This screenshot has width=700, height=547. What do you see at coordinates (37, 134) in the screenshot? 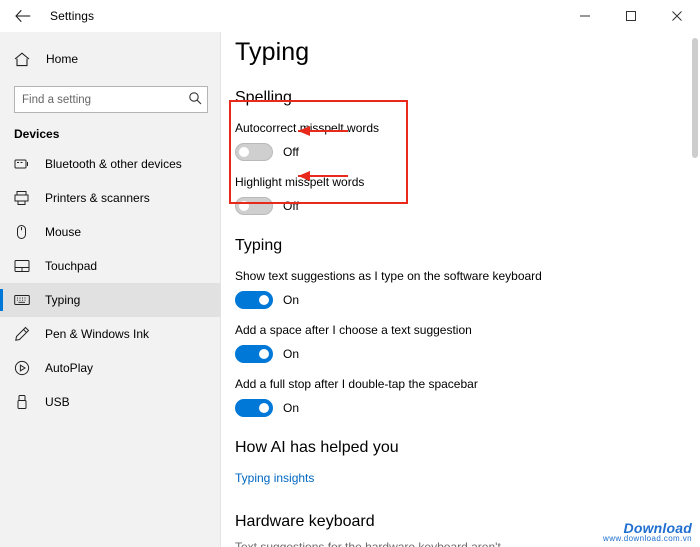
I see `sidebar-group-title: Devices` at bounding box center [37, 134].